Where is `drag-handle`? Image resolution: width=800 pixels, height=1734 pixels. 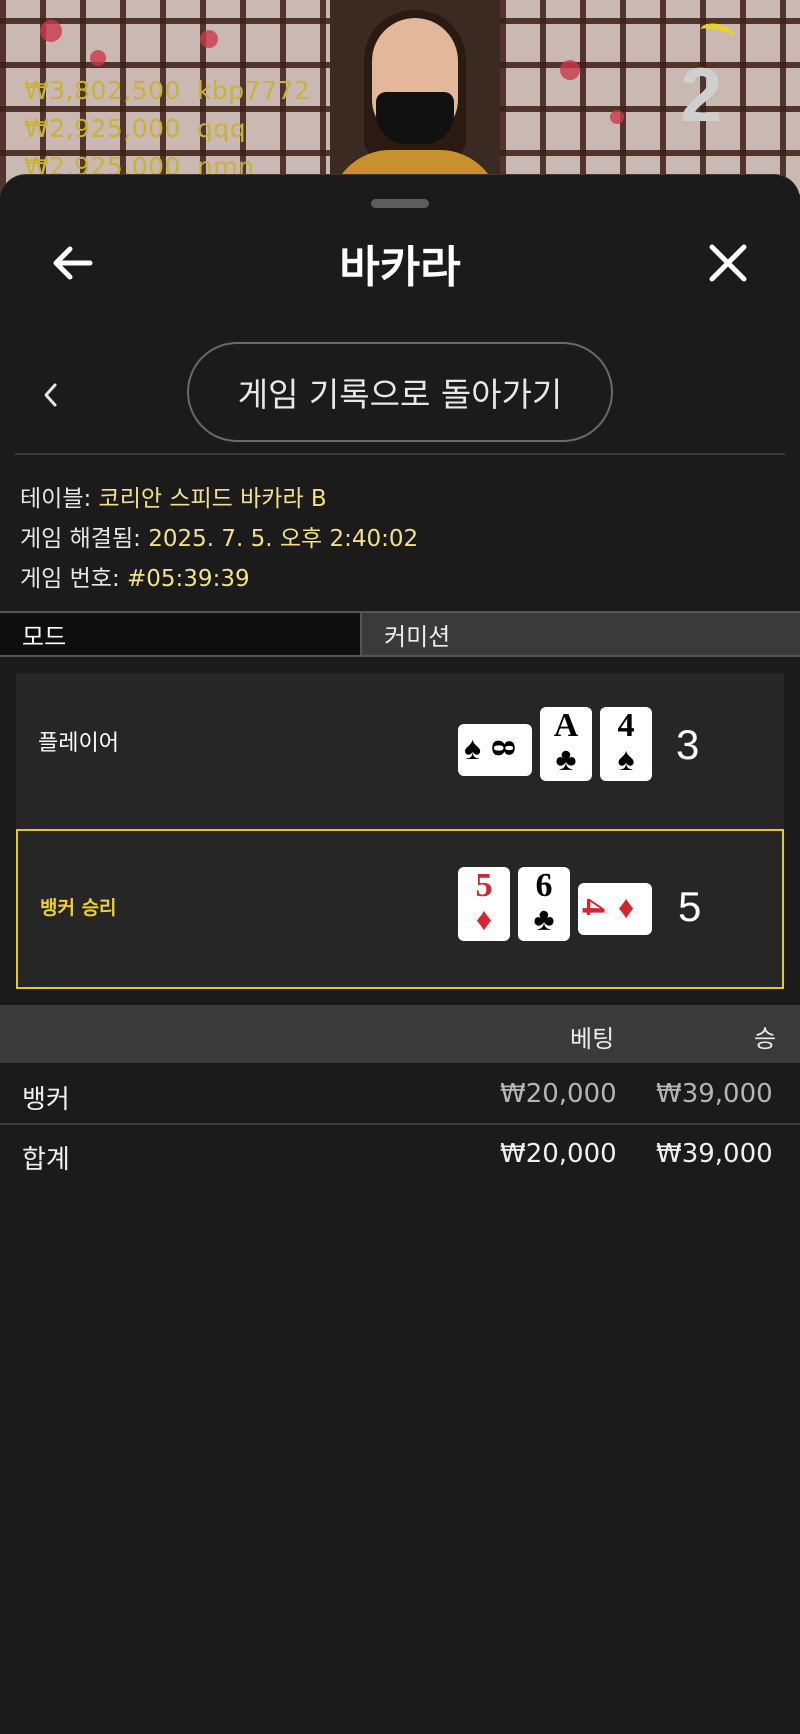 drag-handle is located at coordinates (400, 203).